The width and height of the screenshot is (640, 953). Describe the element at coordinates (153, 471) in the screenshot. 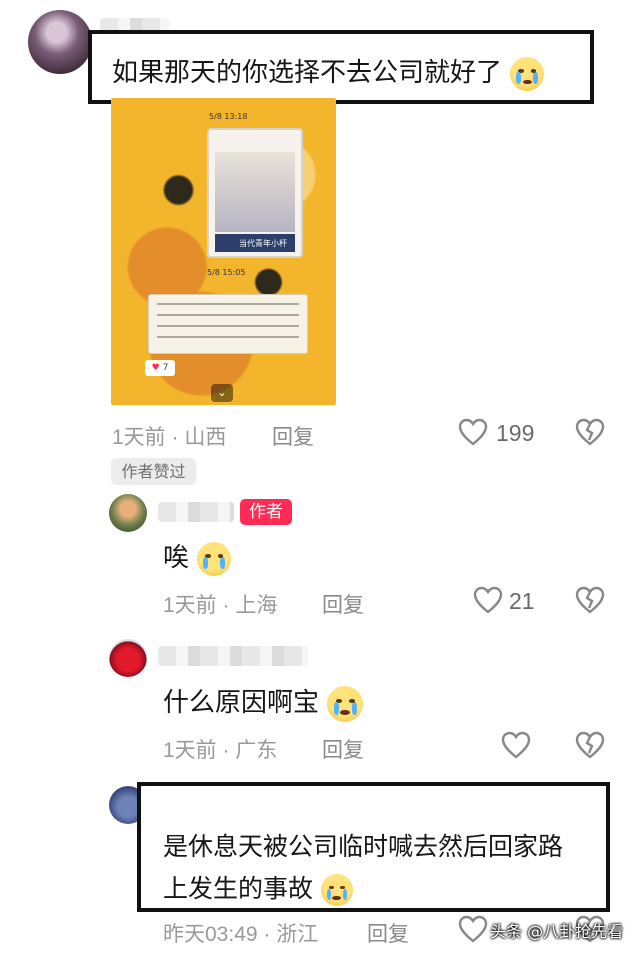

I see `author-liked-tag: 作者赞过` at that location.